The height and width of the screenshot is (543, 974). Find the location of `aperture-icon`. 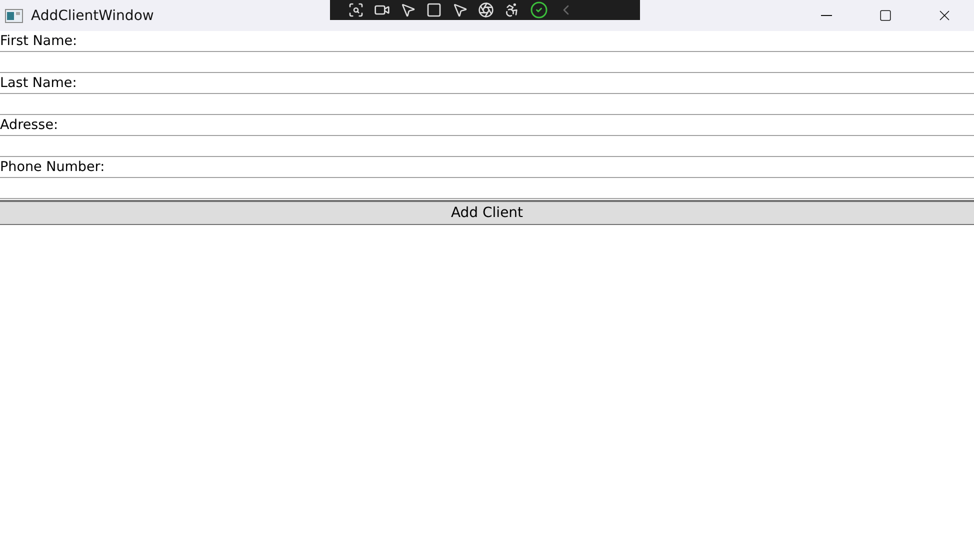

aperture-icon is located at coordinates (486, 10).